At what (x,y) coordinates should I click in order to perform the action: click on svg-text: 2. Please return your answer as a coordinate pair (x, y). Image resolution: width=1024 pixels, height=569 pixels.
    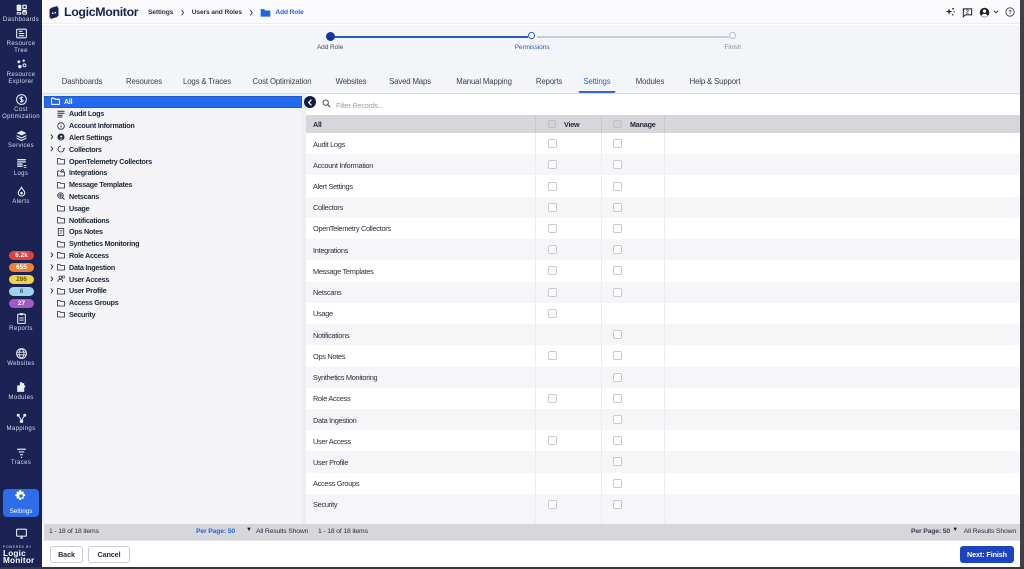
    Looking at the image, I should click on (967, 12).